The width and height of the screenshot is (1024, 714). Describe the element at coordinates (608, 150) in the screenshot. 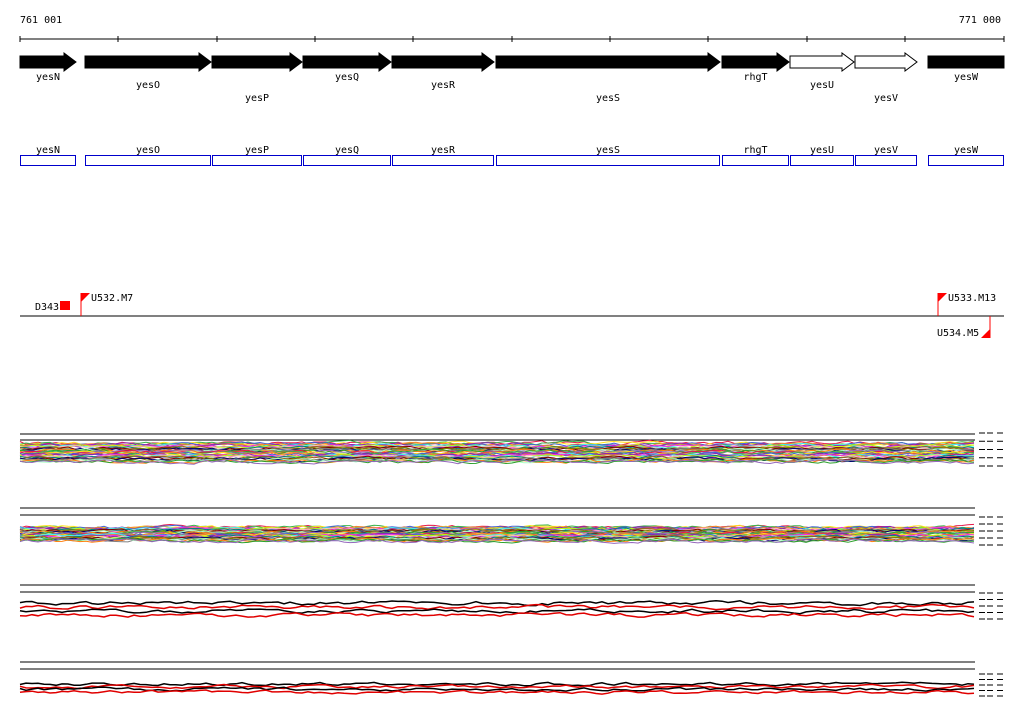

I see `gene-box-label: yesS` at that location.